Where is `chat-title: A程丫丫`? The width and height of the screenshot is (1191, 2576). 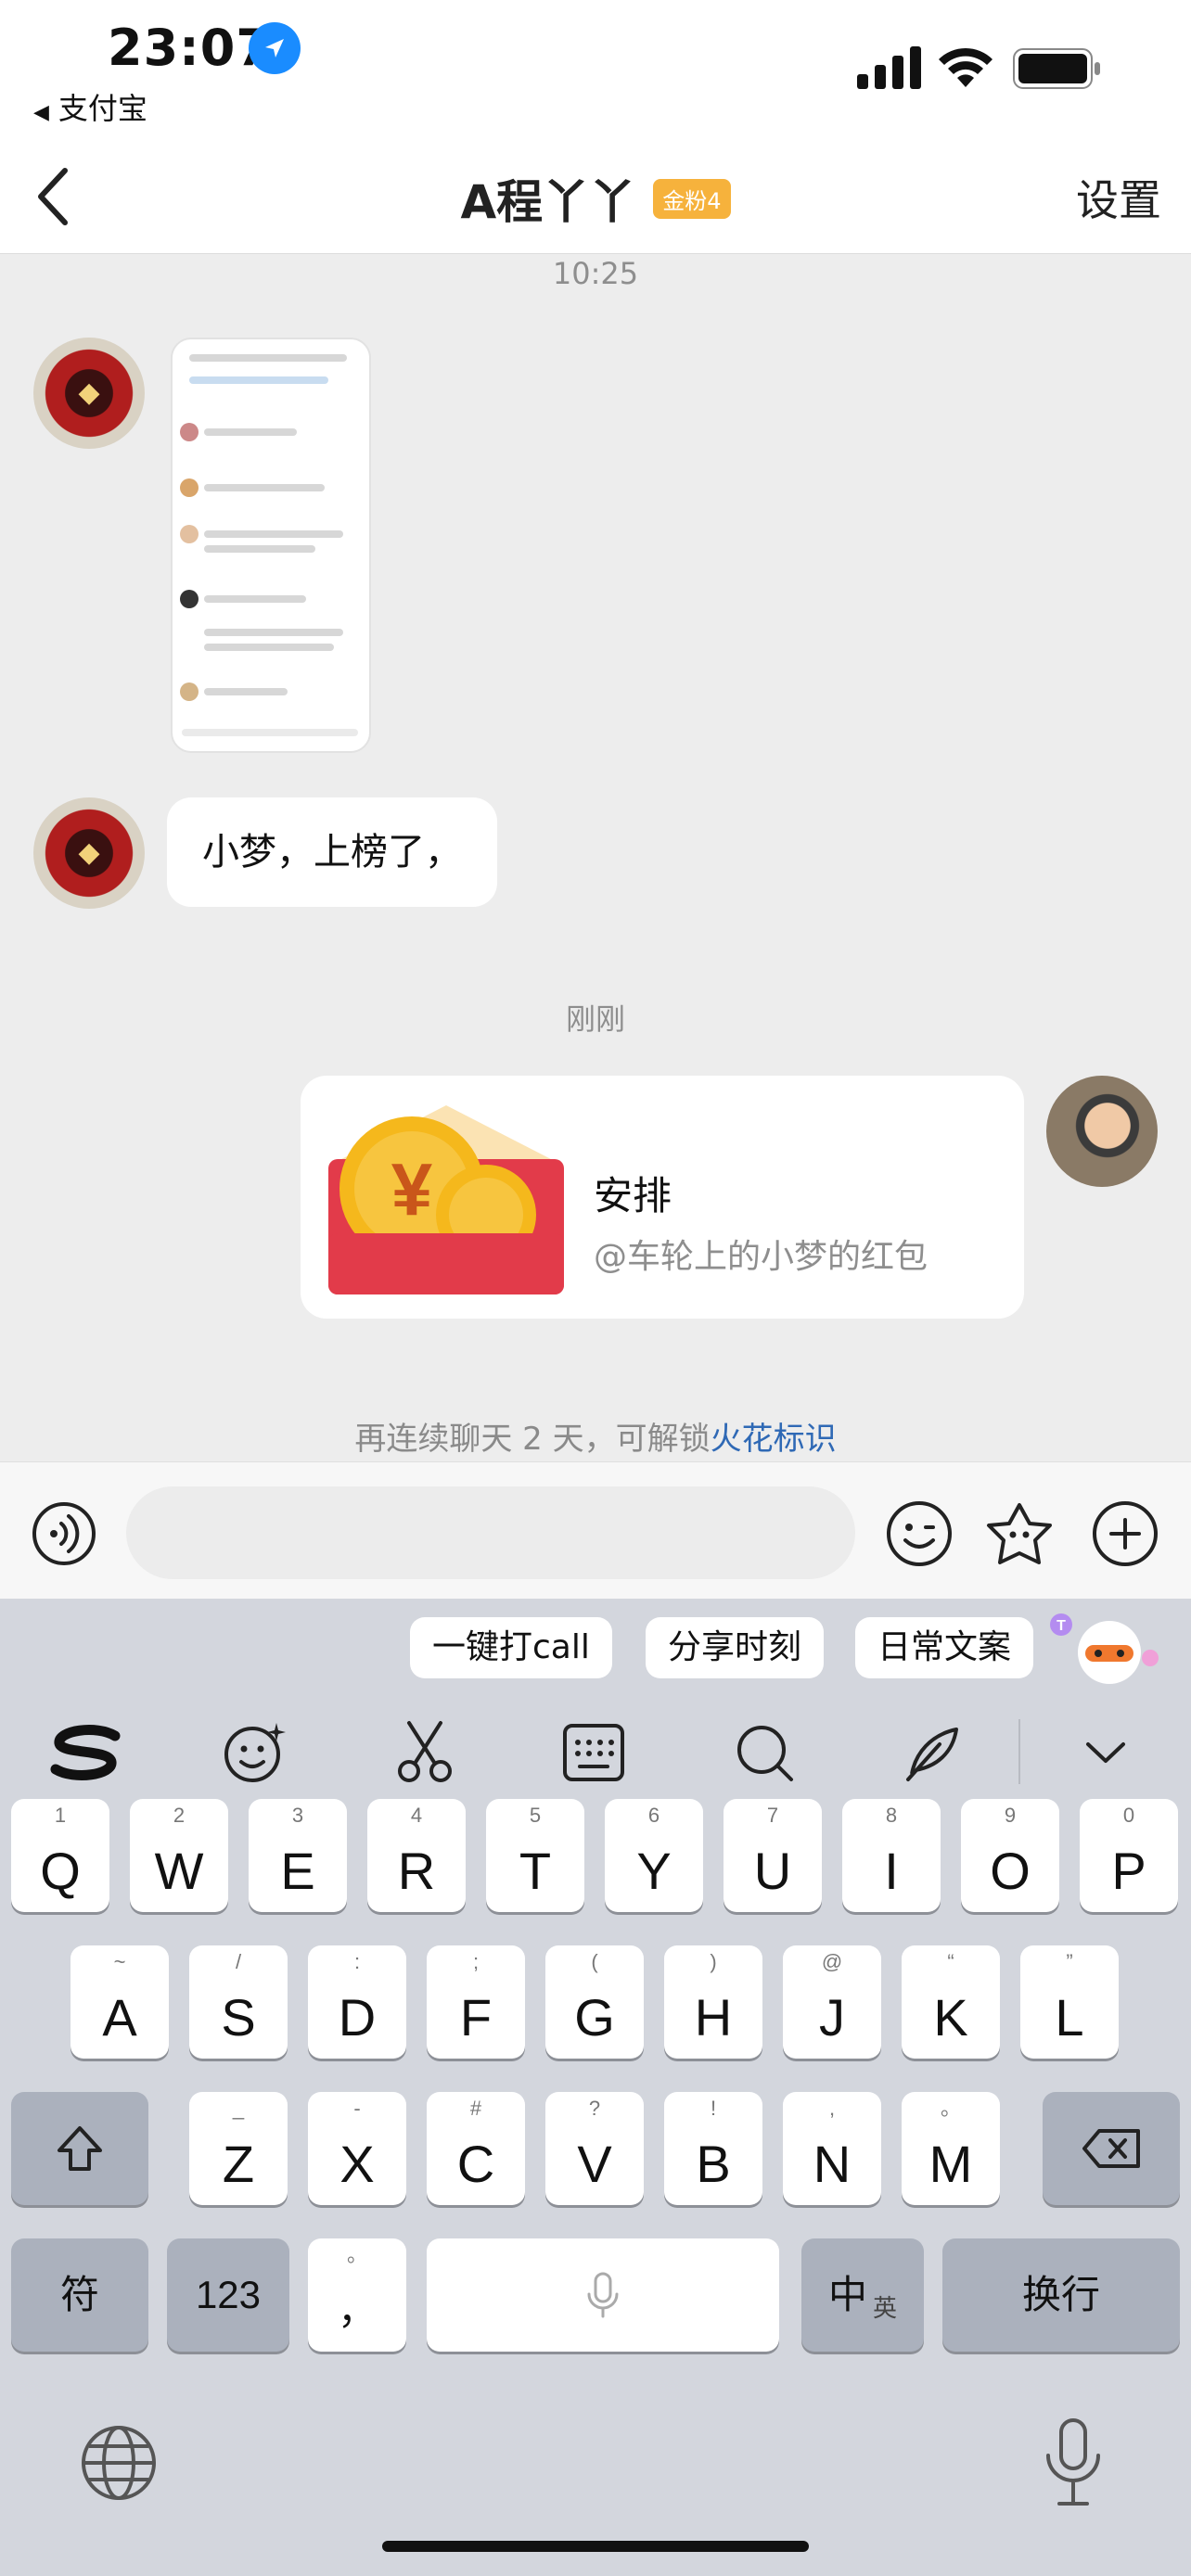 chat-title: A程丫丫 is located at coordinates (547, 202).